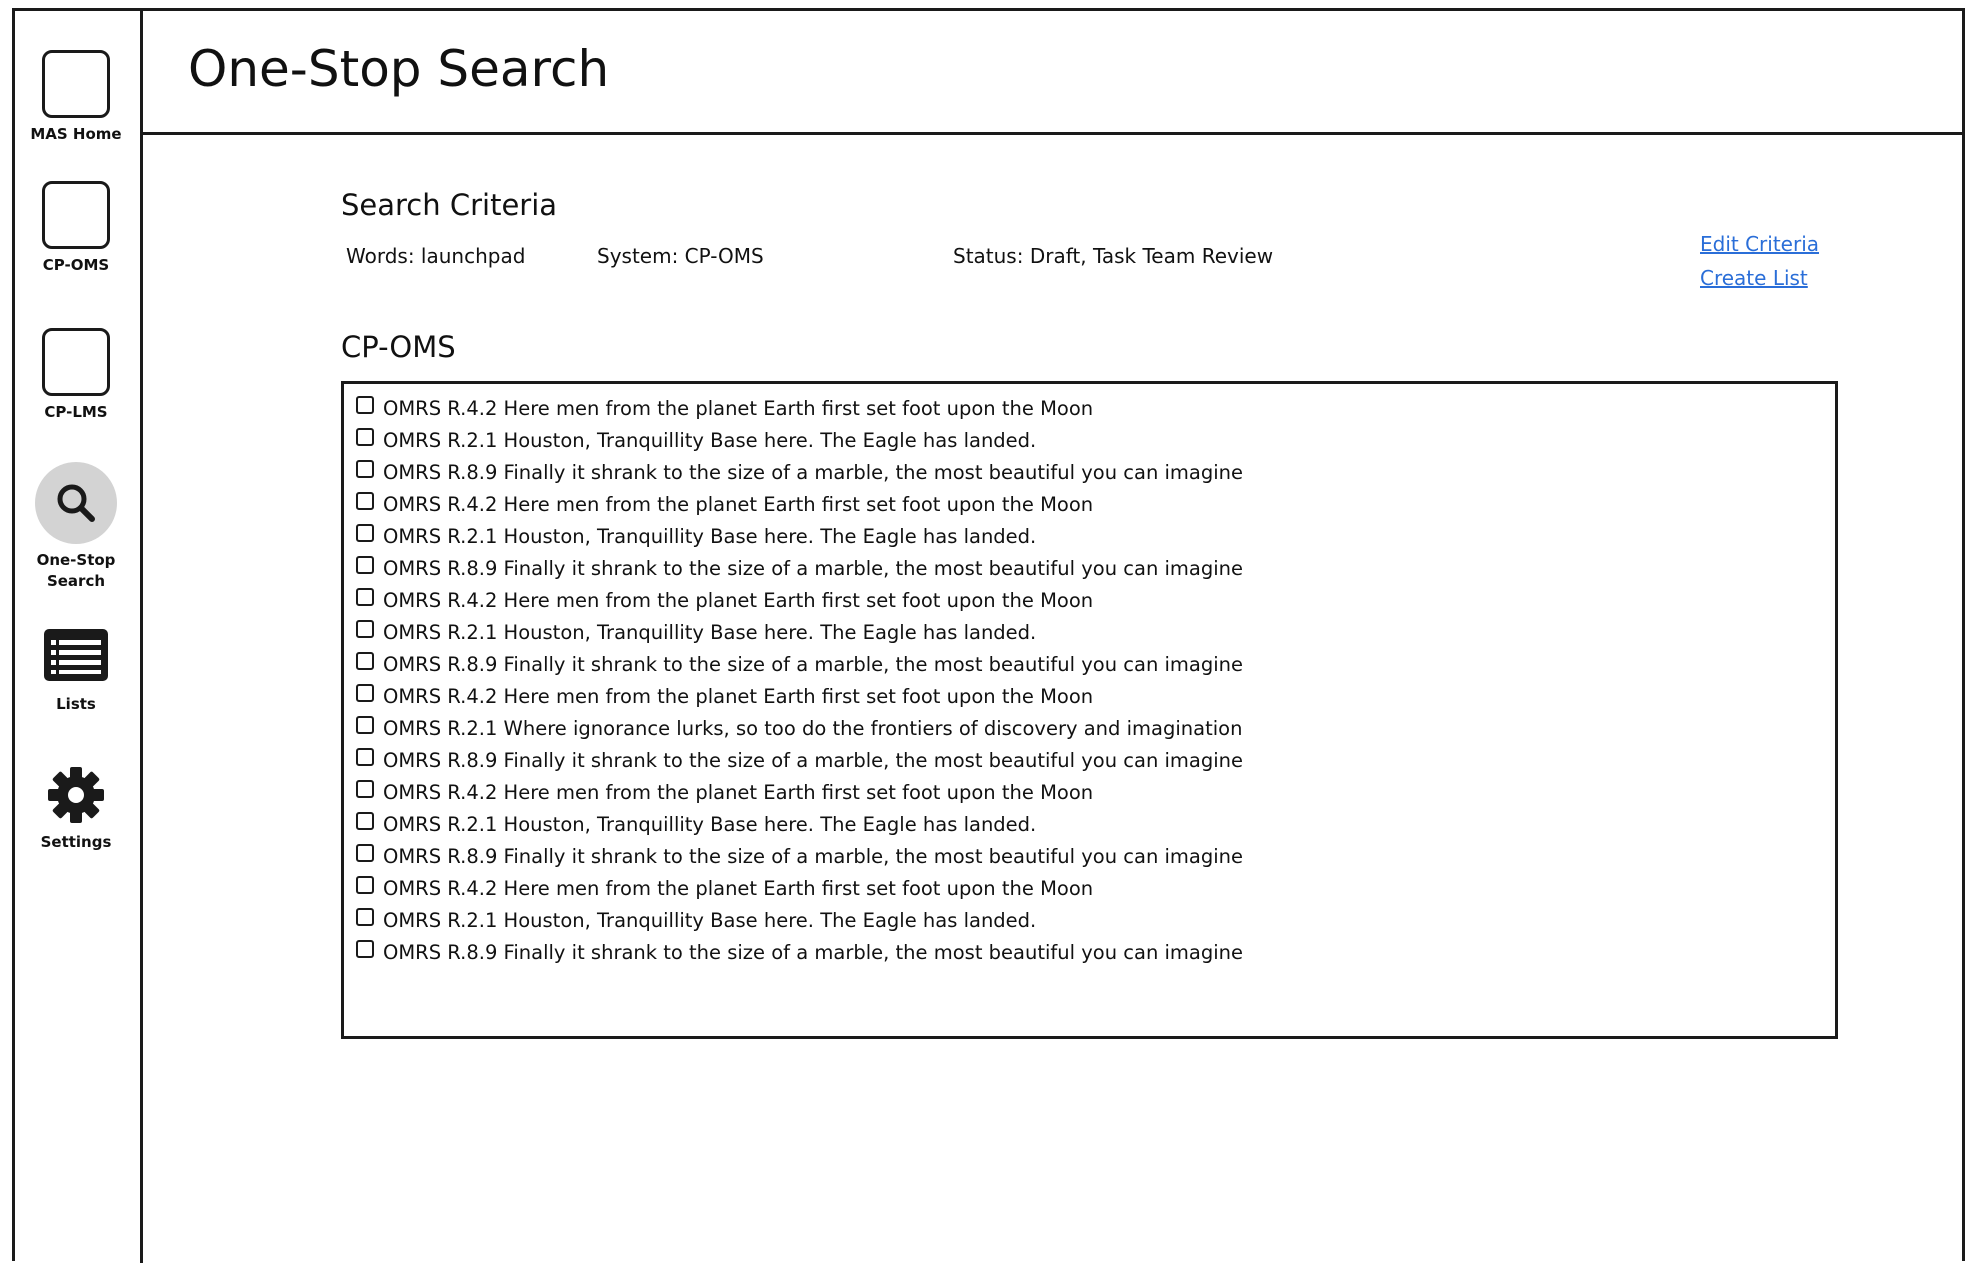 This screenshot has width=1975, height=1263. Describe the element at coordinates (76, 581) in the screenshot. I see `sidebar-item-label-line2: Search` at that location.